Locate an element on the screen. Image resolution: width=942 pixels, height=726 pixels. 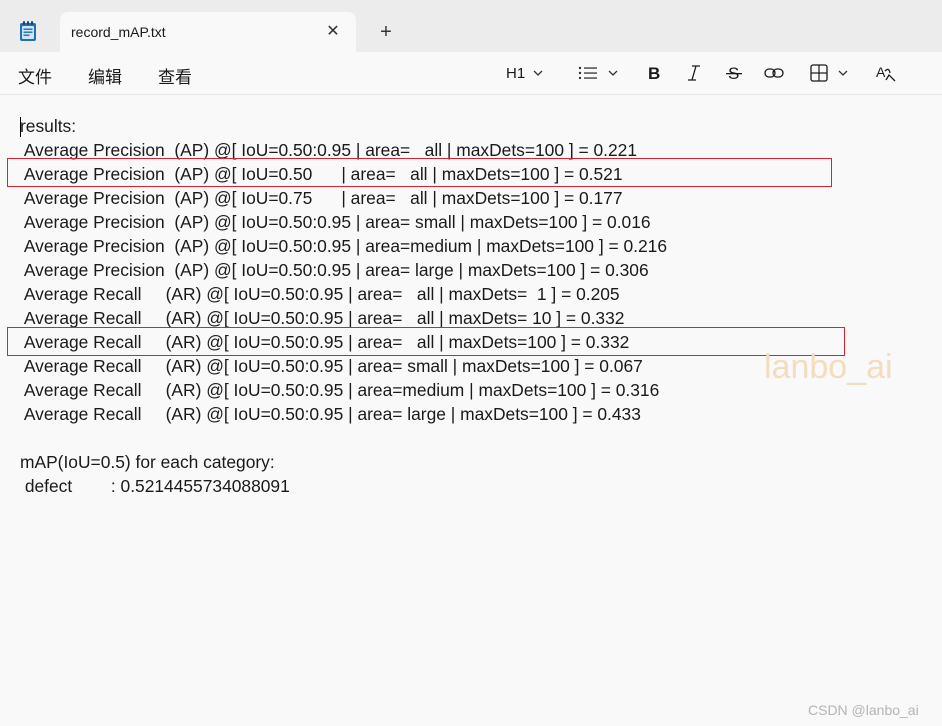
italic-button is located at coordinates (694, 73).